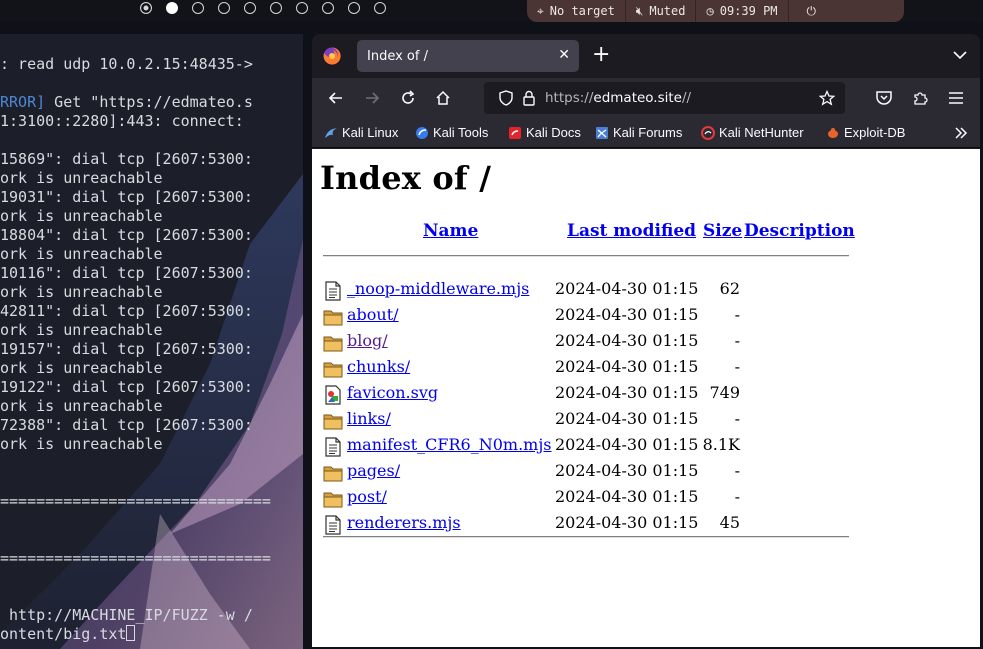  I want to click on chevron-down-icon, so click(960, 55).